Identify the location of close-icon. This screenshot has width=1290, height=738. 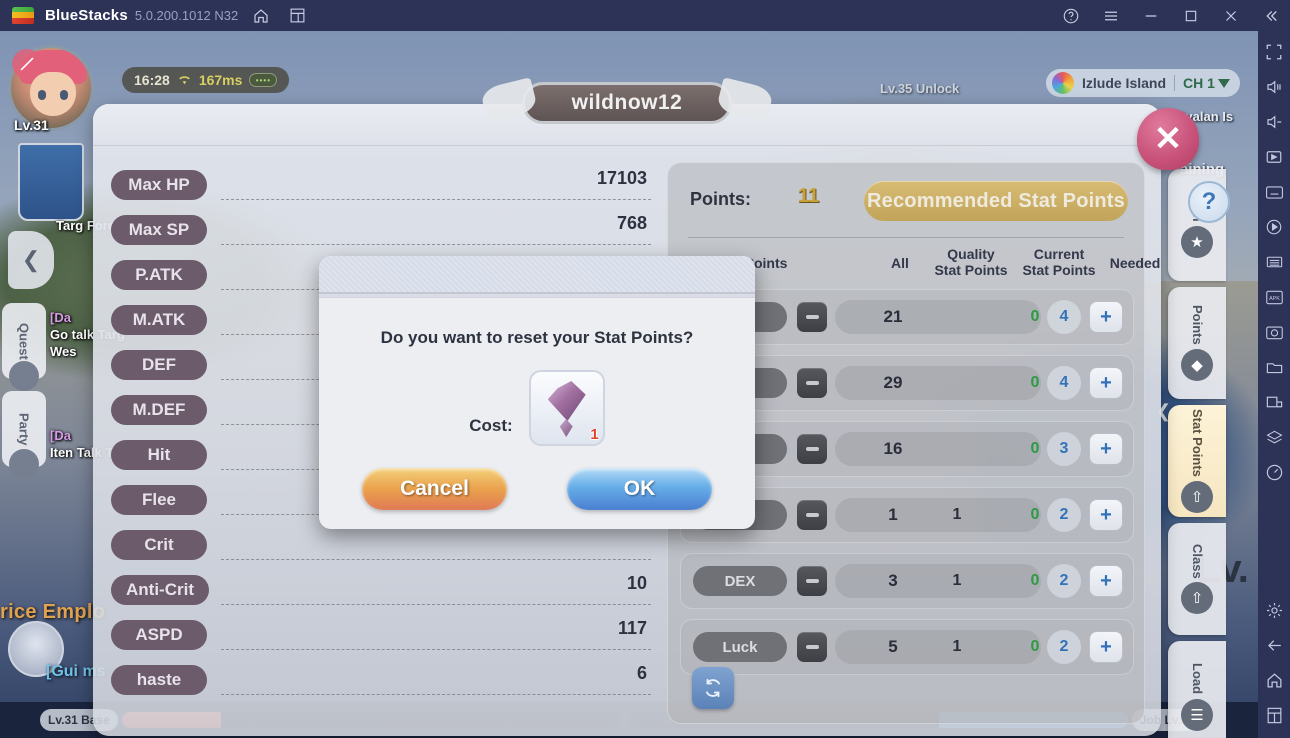
(1231, 16).